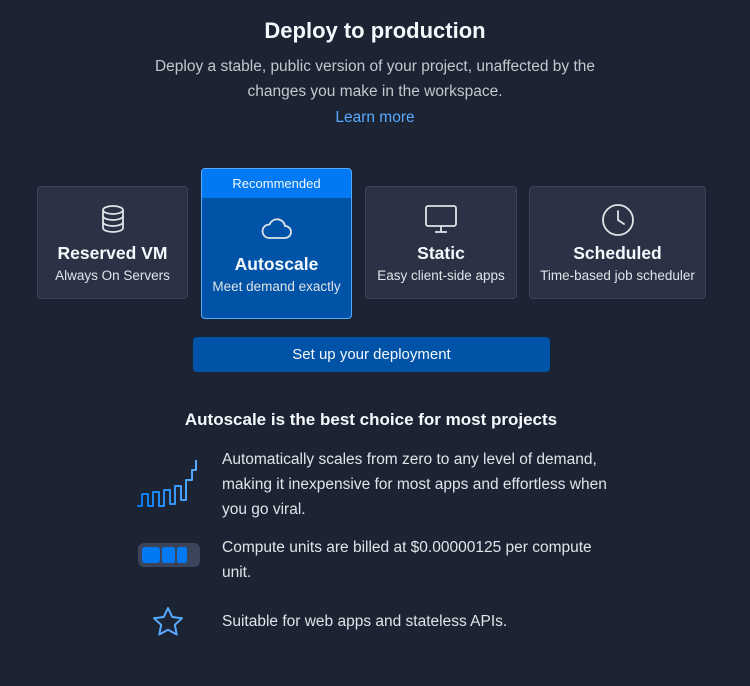 The image size is (750, 686). Describe the element at coordinates (112, 275) in the screenshot. I see `option-description: Always On Servers` at that location.